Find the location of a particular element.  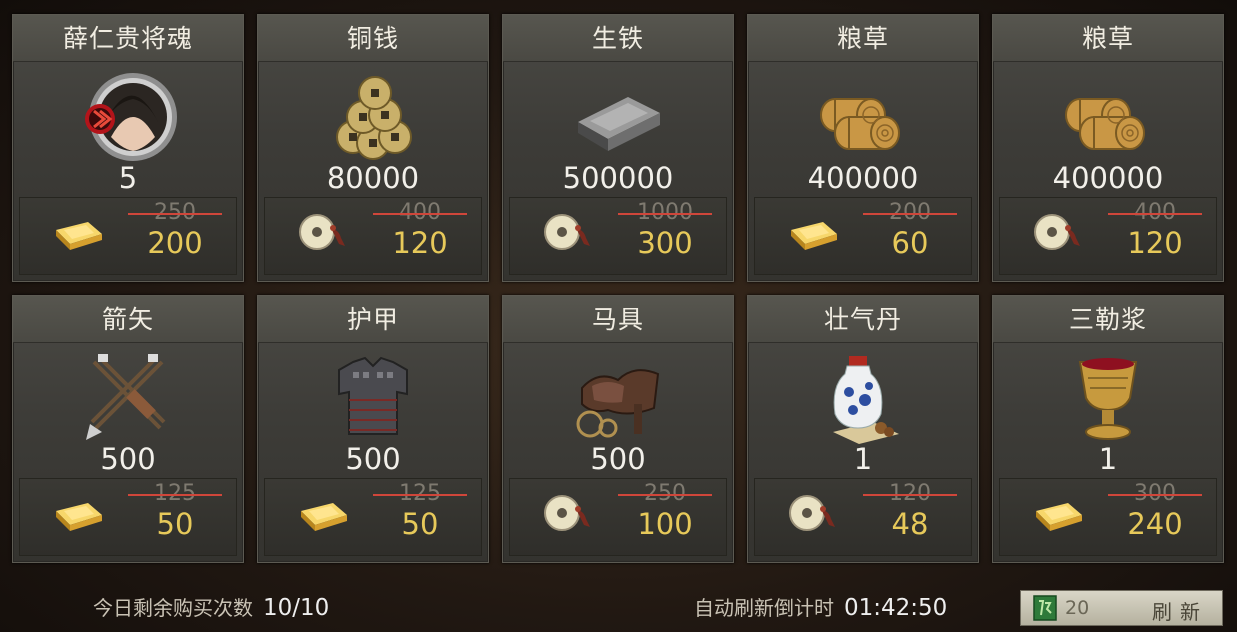

refresh-button: 20 刷新 is located at coordinates (1121, 608).